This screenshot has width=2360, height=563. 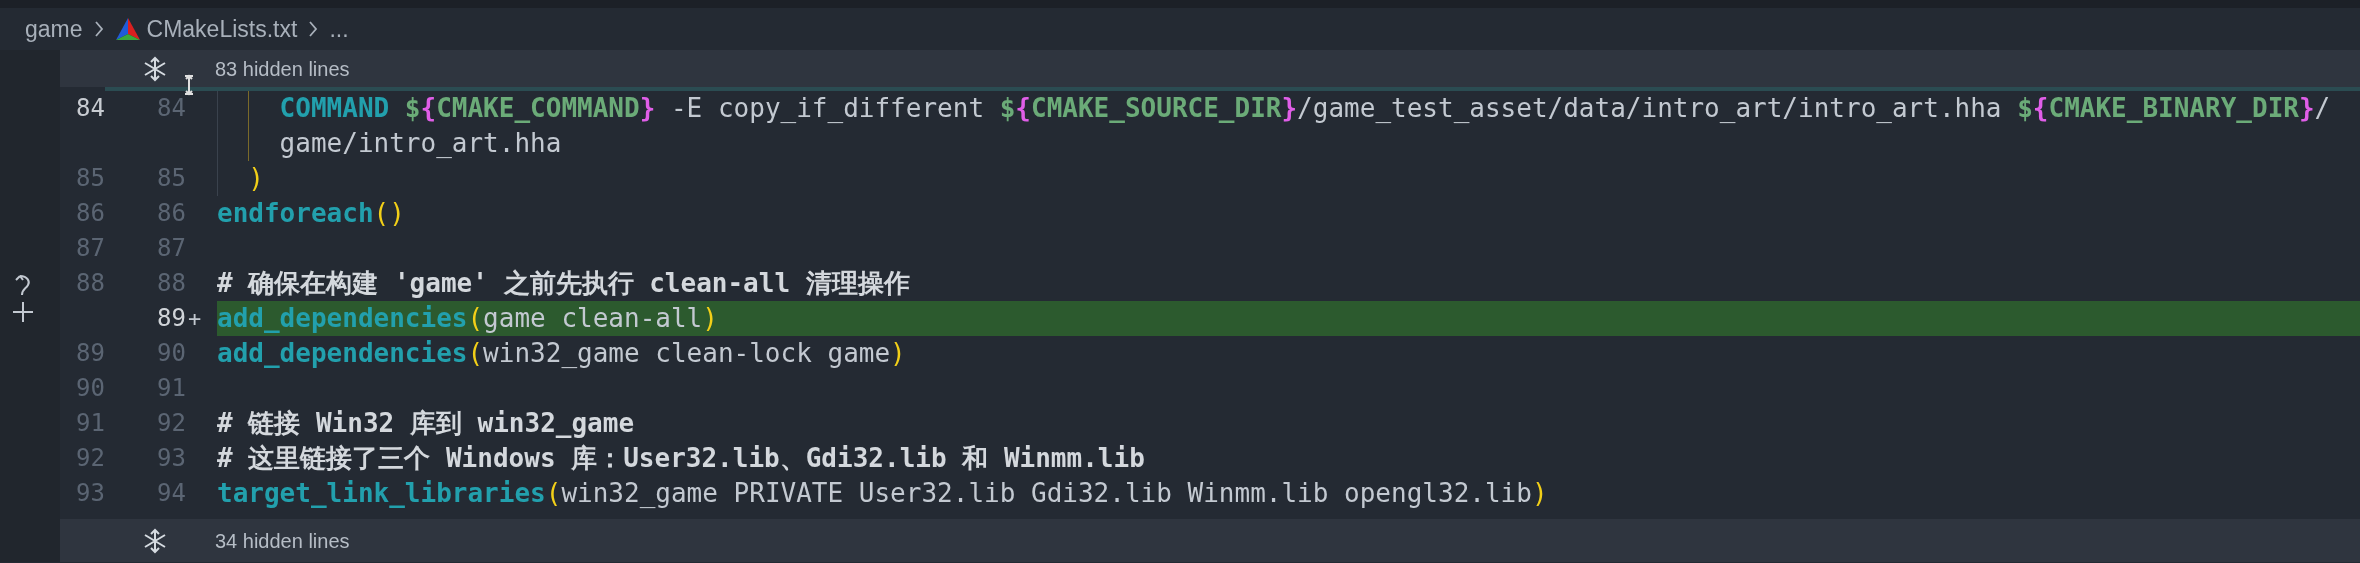 What do you see at coordinates (194, 319) in the screenshot?
I see `added-marker: +` at bounding box center [194, 319].